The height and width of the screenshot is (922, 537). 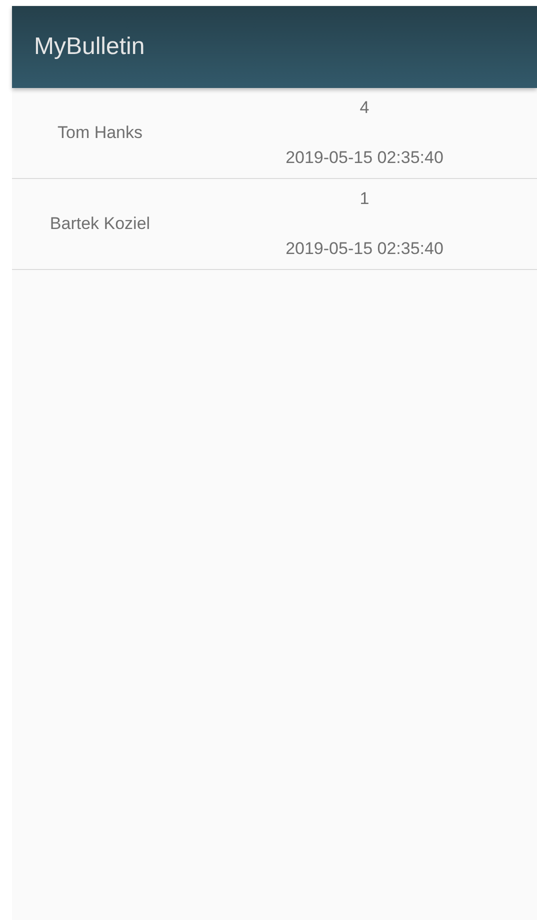 I want to click on list-item: Tom Hanks 4 2019-05-15 02:35:40, so click(x=274, y=133).